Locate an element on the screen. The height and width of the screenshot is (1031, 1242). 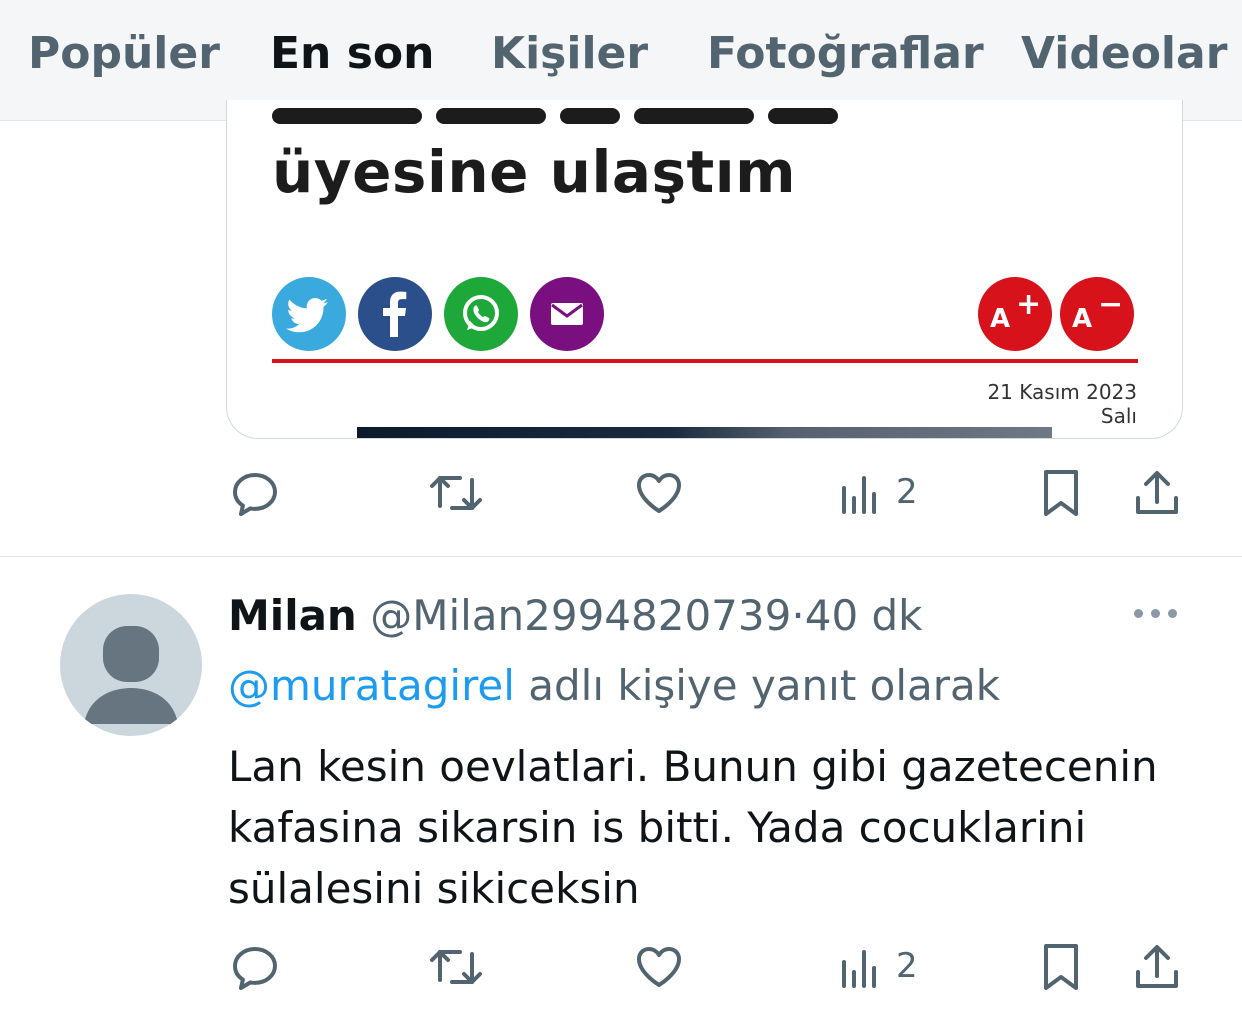
article-headline: üyesine ulaştım is located at coordinates (534, 172).